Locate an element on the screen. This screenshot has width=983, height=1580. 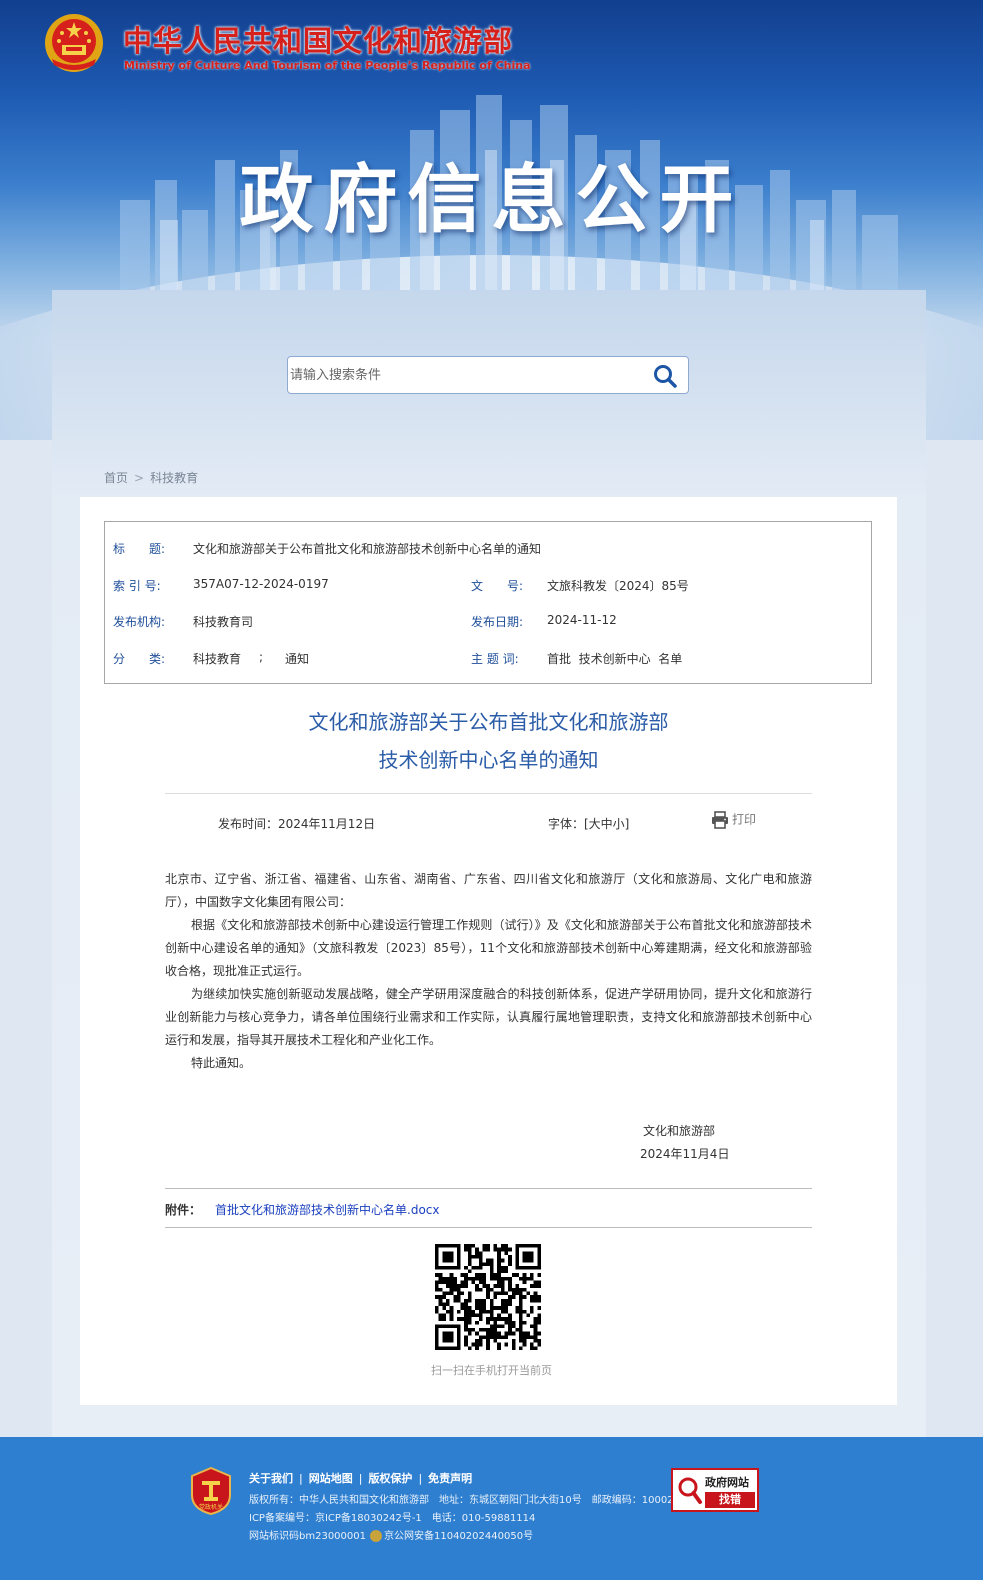
breadcrumb-current: 科技教育 is located at coordinates (174, 478).